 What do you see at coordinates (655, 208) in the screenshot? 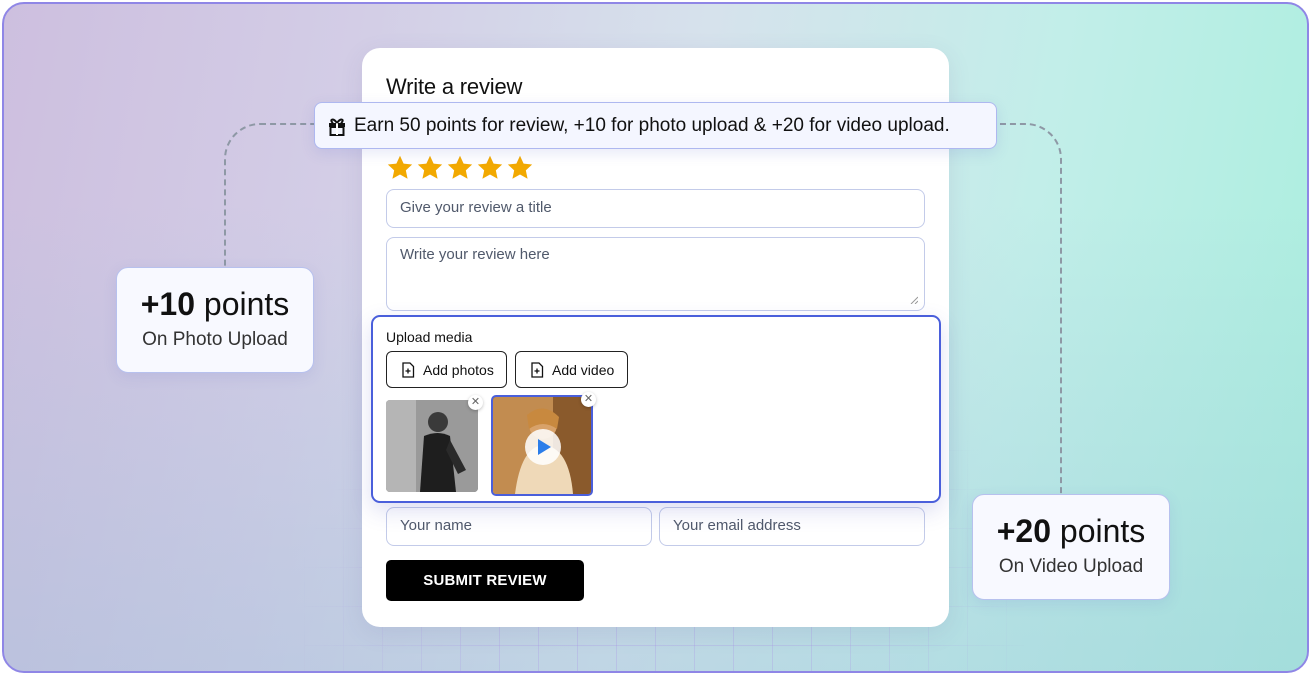
I see `review-title-input: Give your review a title` at bounding box center [655, 208].